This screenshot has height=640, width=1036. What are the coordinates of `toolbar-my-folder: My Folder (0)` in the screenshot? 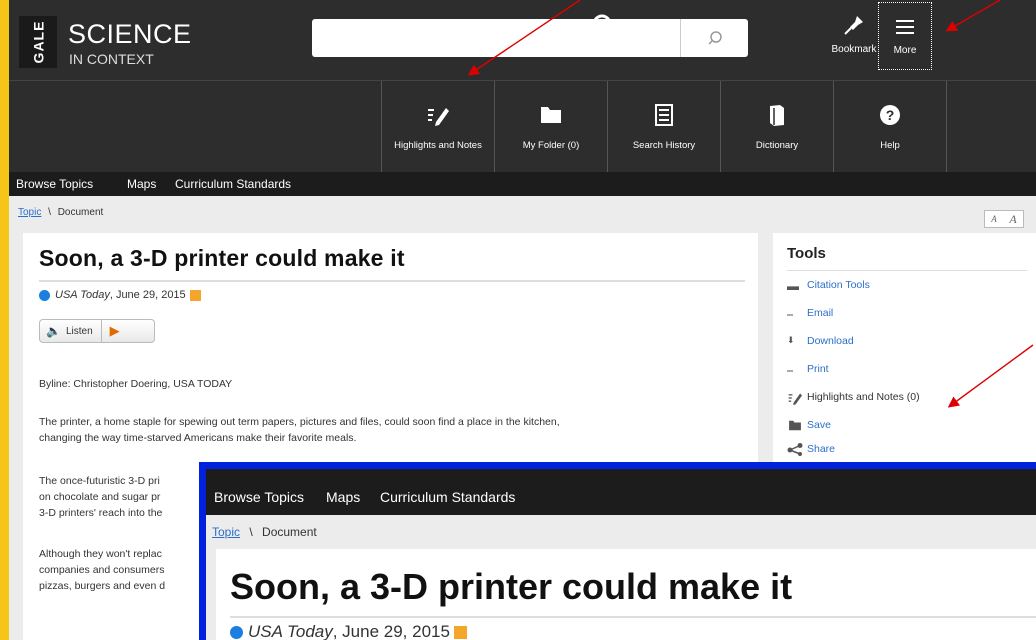 It's located at (550, 127).